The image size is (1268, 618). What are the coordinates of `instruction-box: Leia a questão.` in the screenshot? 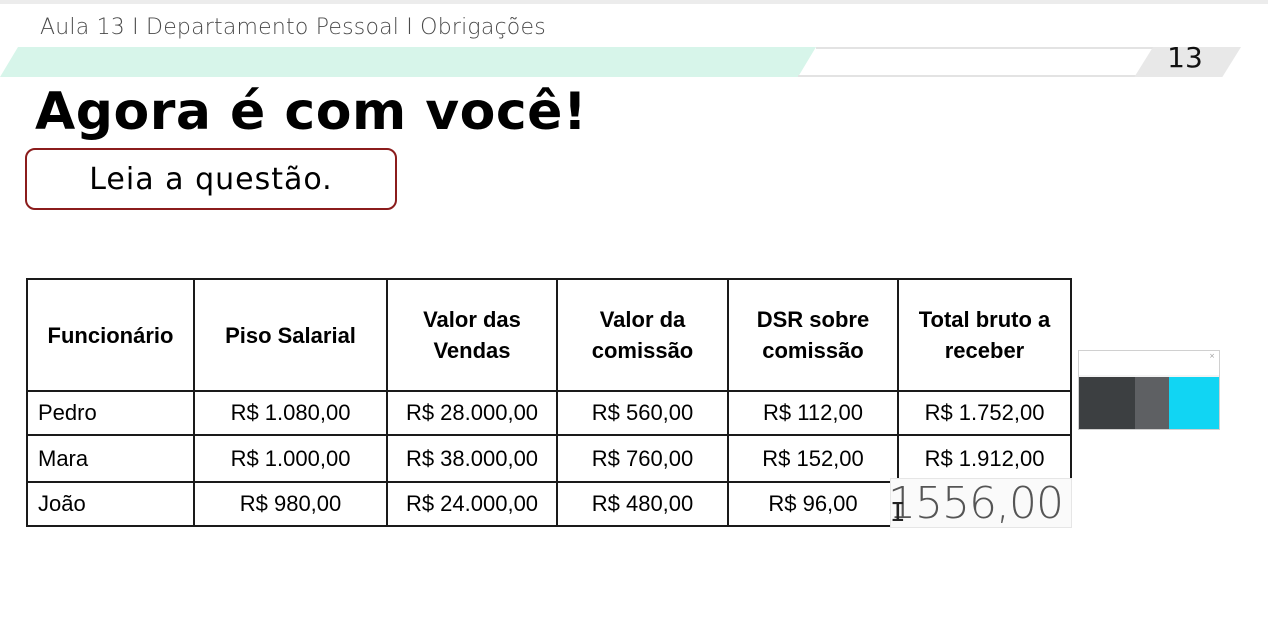 It's located at (211, 179).